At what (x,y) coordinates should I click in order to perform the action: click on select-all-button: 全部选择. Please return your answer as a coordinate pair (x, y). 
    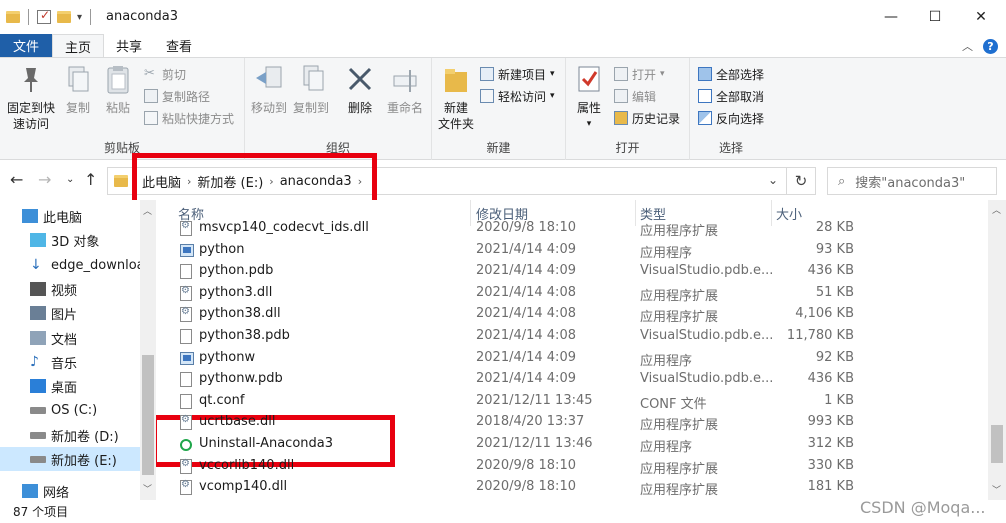
    Looking at the image, I should click on (731, 74).